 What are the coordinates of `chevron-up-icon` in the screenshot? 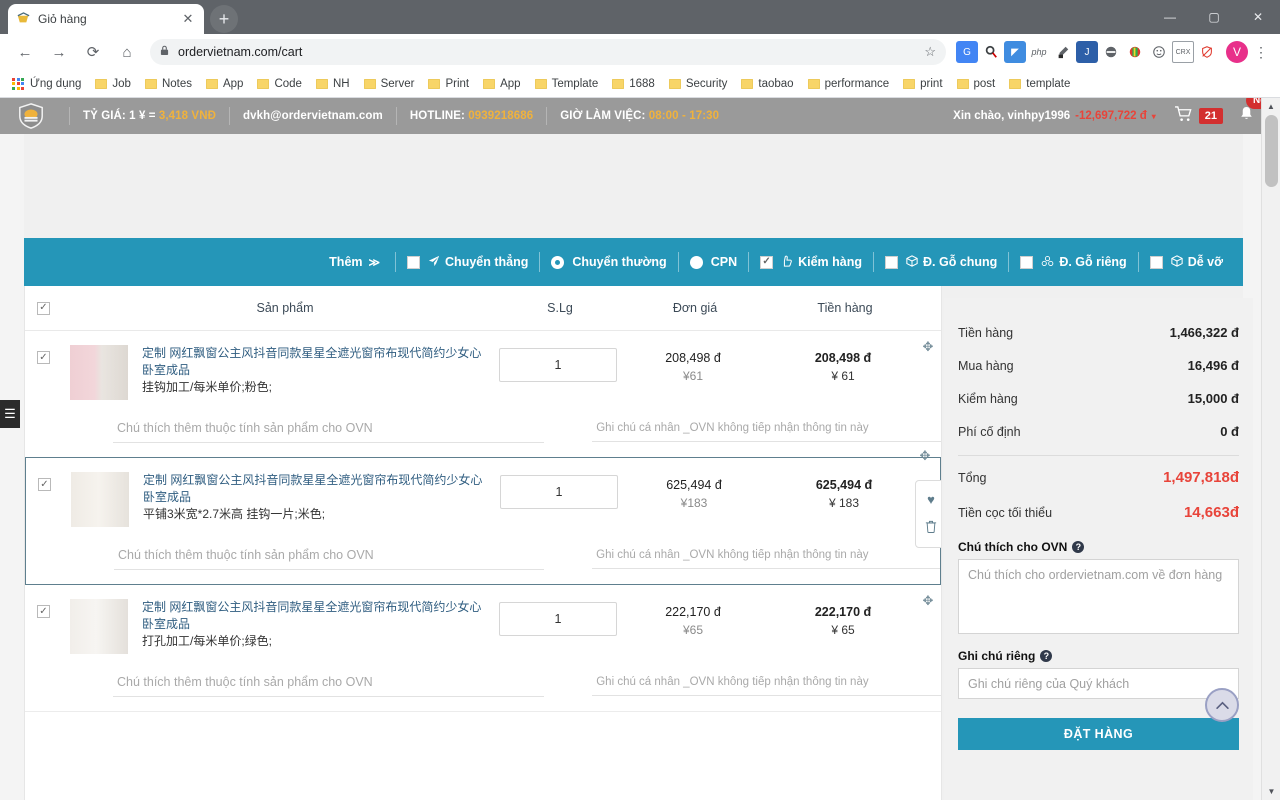 It's located at (1222, 705).